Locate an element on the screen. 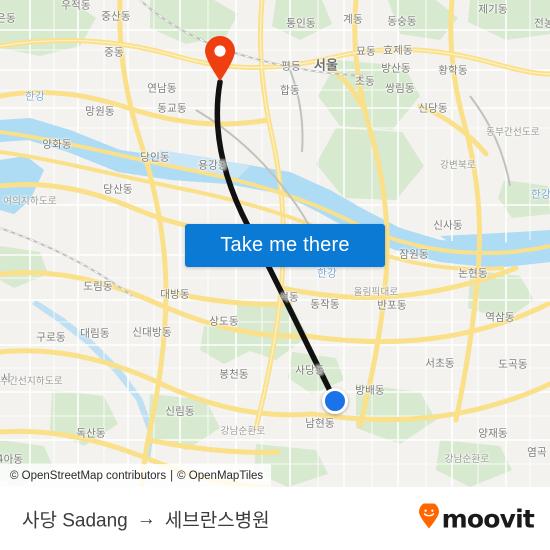 This screenshot has height=550, width=550. origin-marker-icon is located at coordinates (335, 401).